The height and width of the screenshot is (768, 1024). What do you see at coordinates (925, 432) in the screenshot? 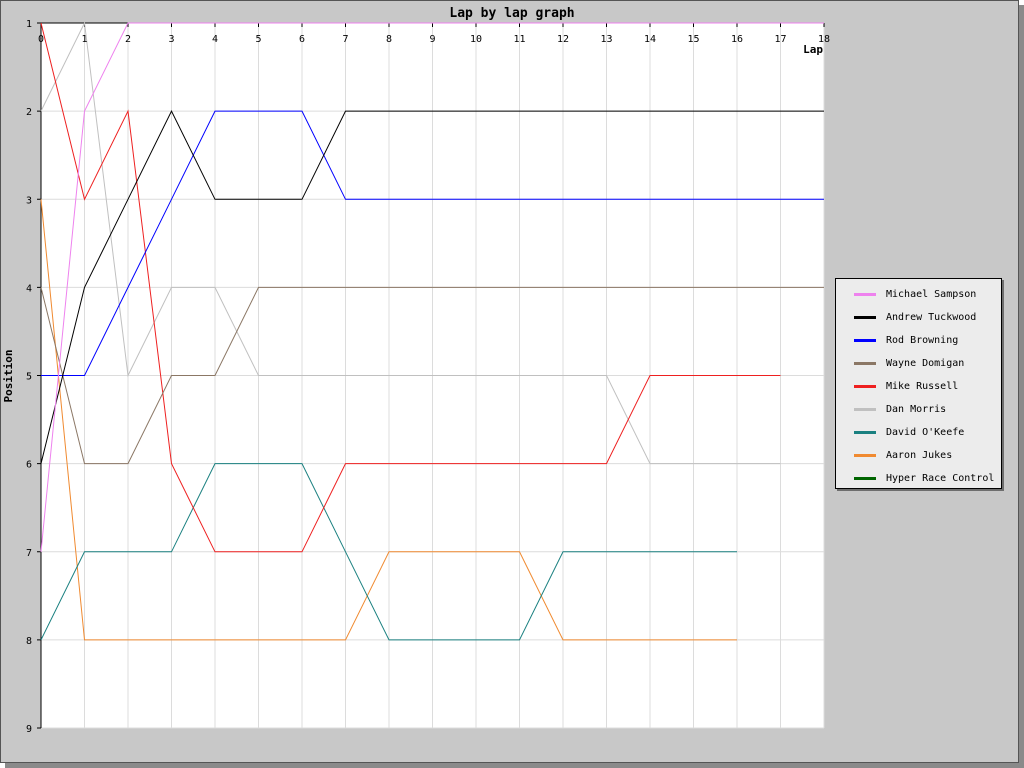
I see `legend-label: David O'Keefe` at bounding box center [925, 432].